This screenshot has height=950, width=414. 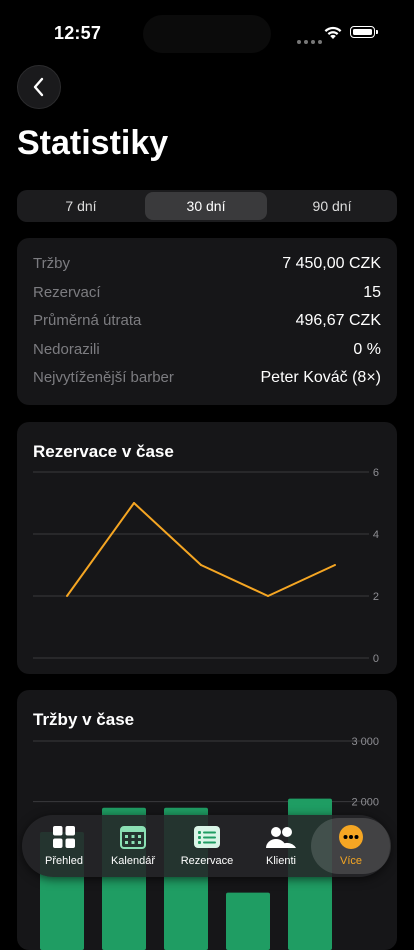 What do you see at coordinates (64, 837) in the screenshot?
I see `grid-icon` at bounding box center [64, 837].